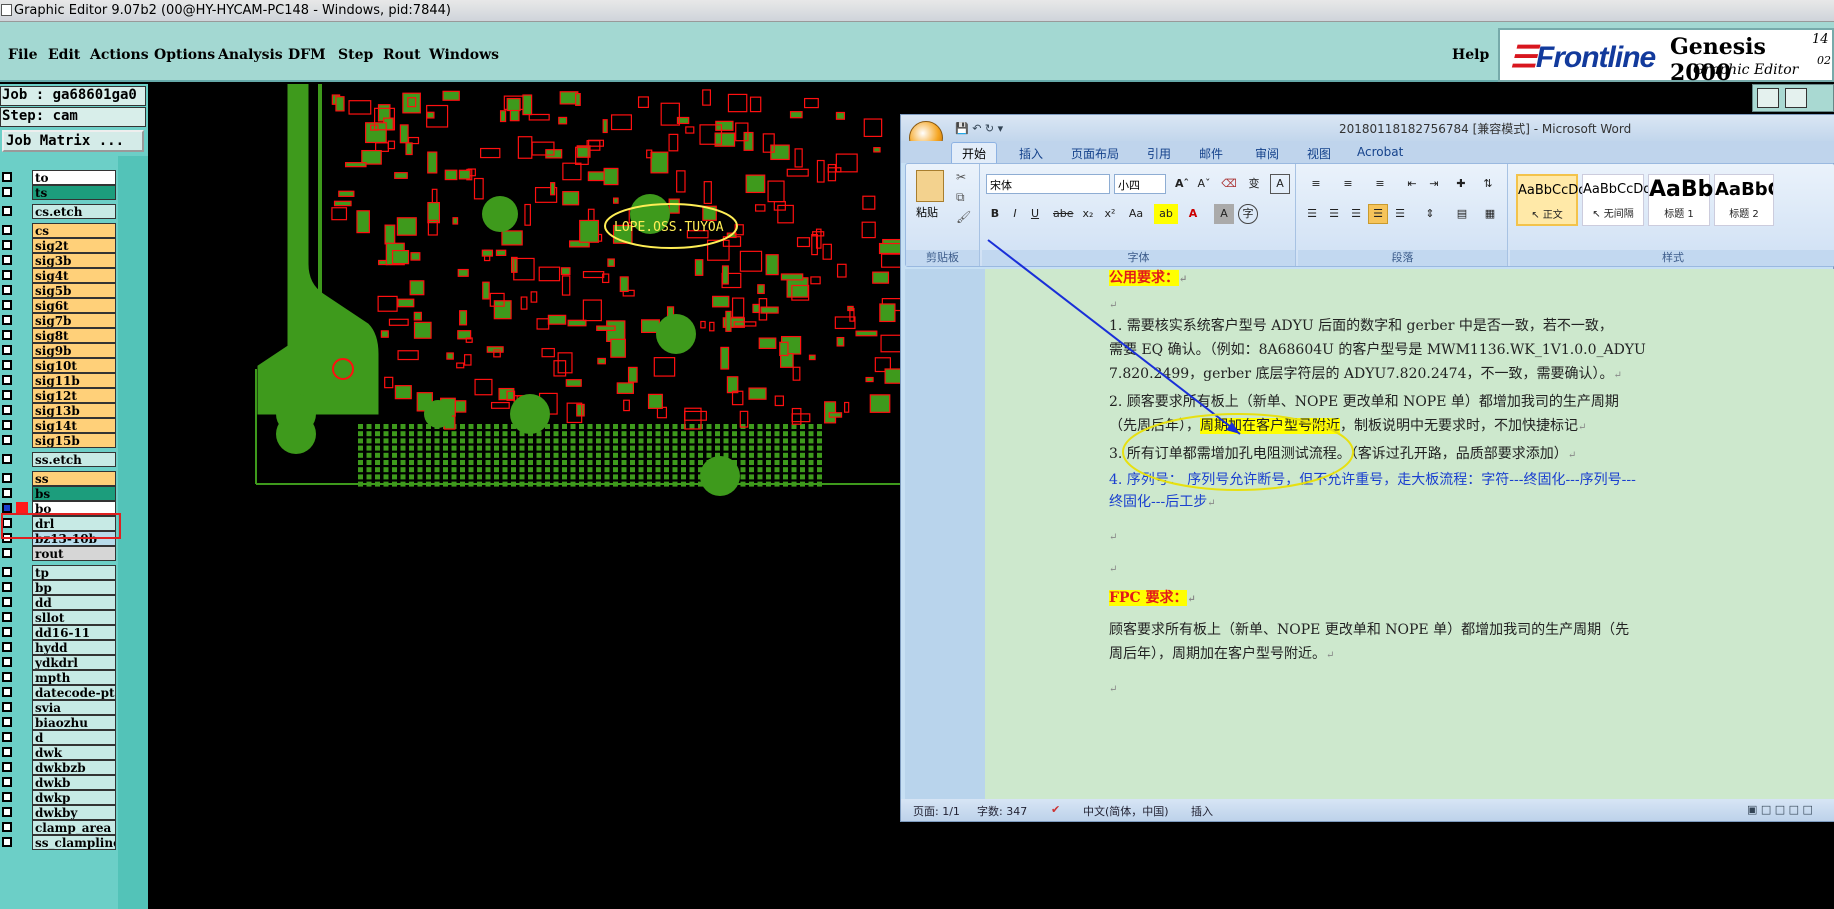 This screenshot has height=909, width=1834. Describe the element at coordinates (1015, 214) in the screenshot. I see `italic-icon: I` at that location.